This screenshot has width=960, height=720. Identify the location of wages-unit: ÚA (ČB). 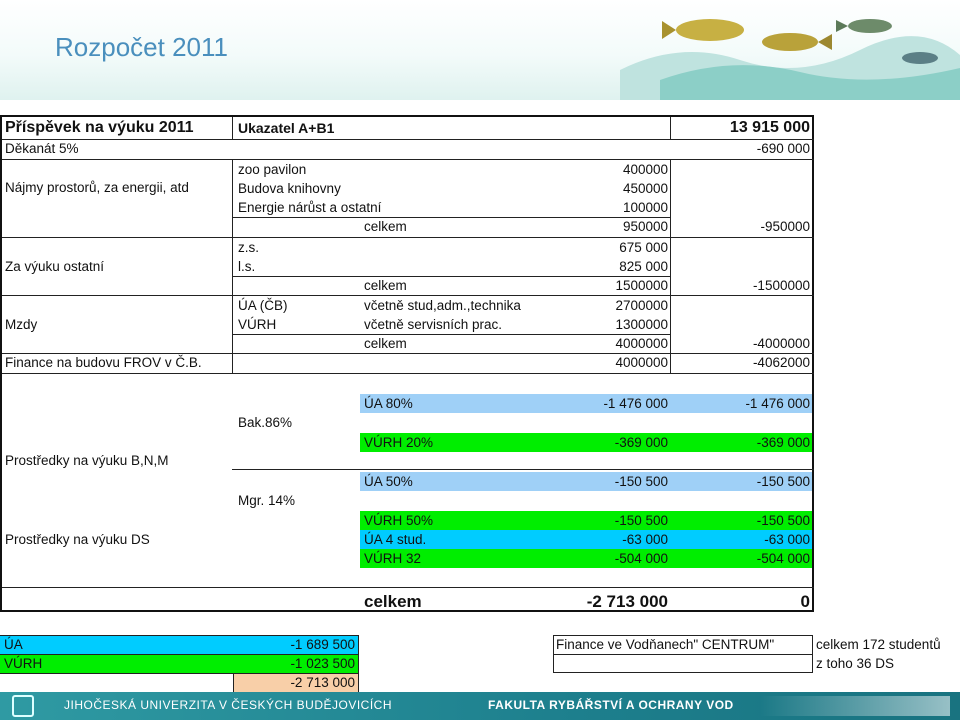
(263, 305).